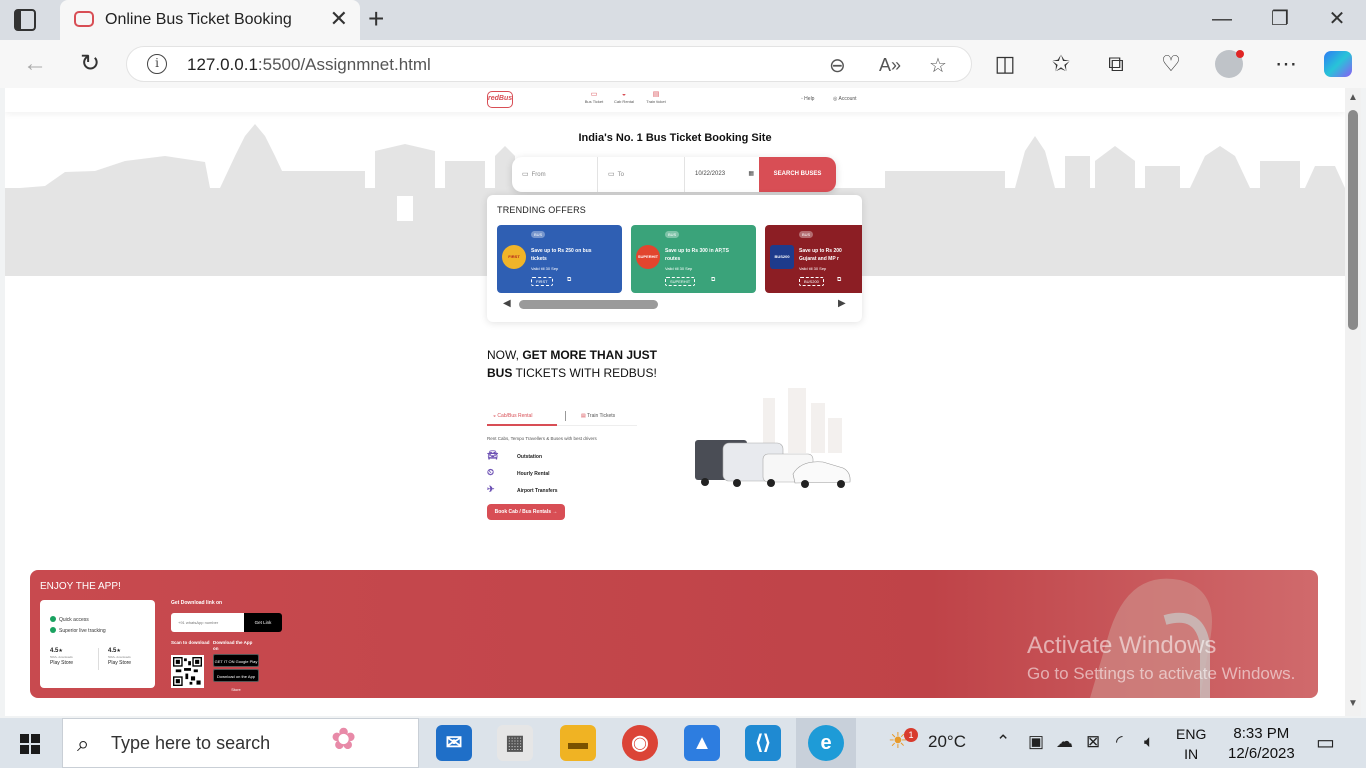  I want to click on redbus-logo: redBus, so click(500, 99).